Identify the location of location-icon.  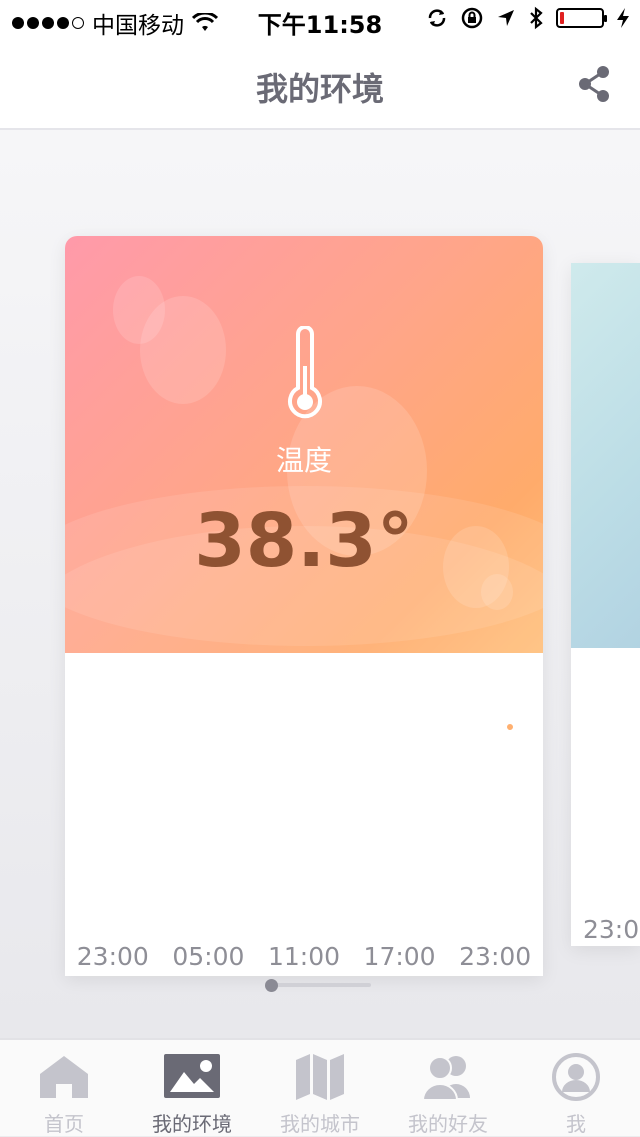
(506, 18).